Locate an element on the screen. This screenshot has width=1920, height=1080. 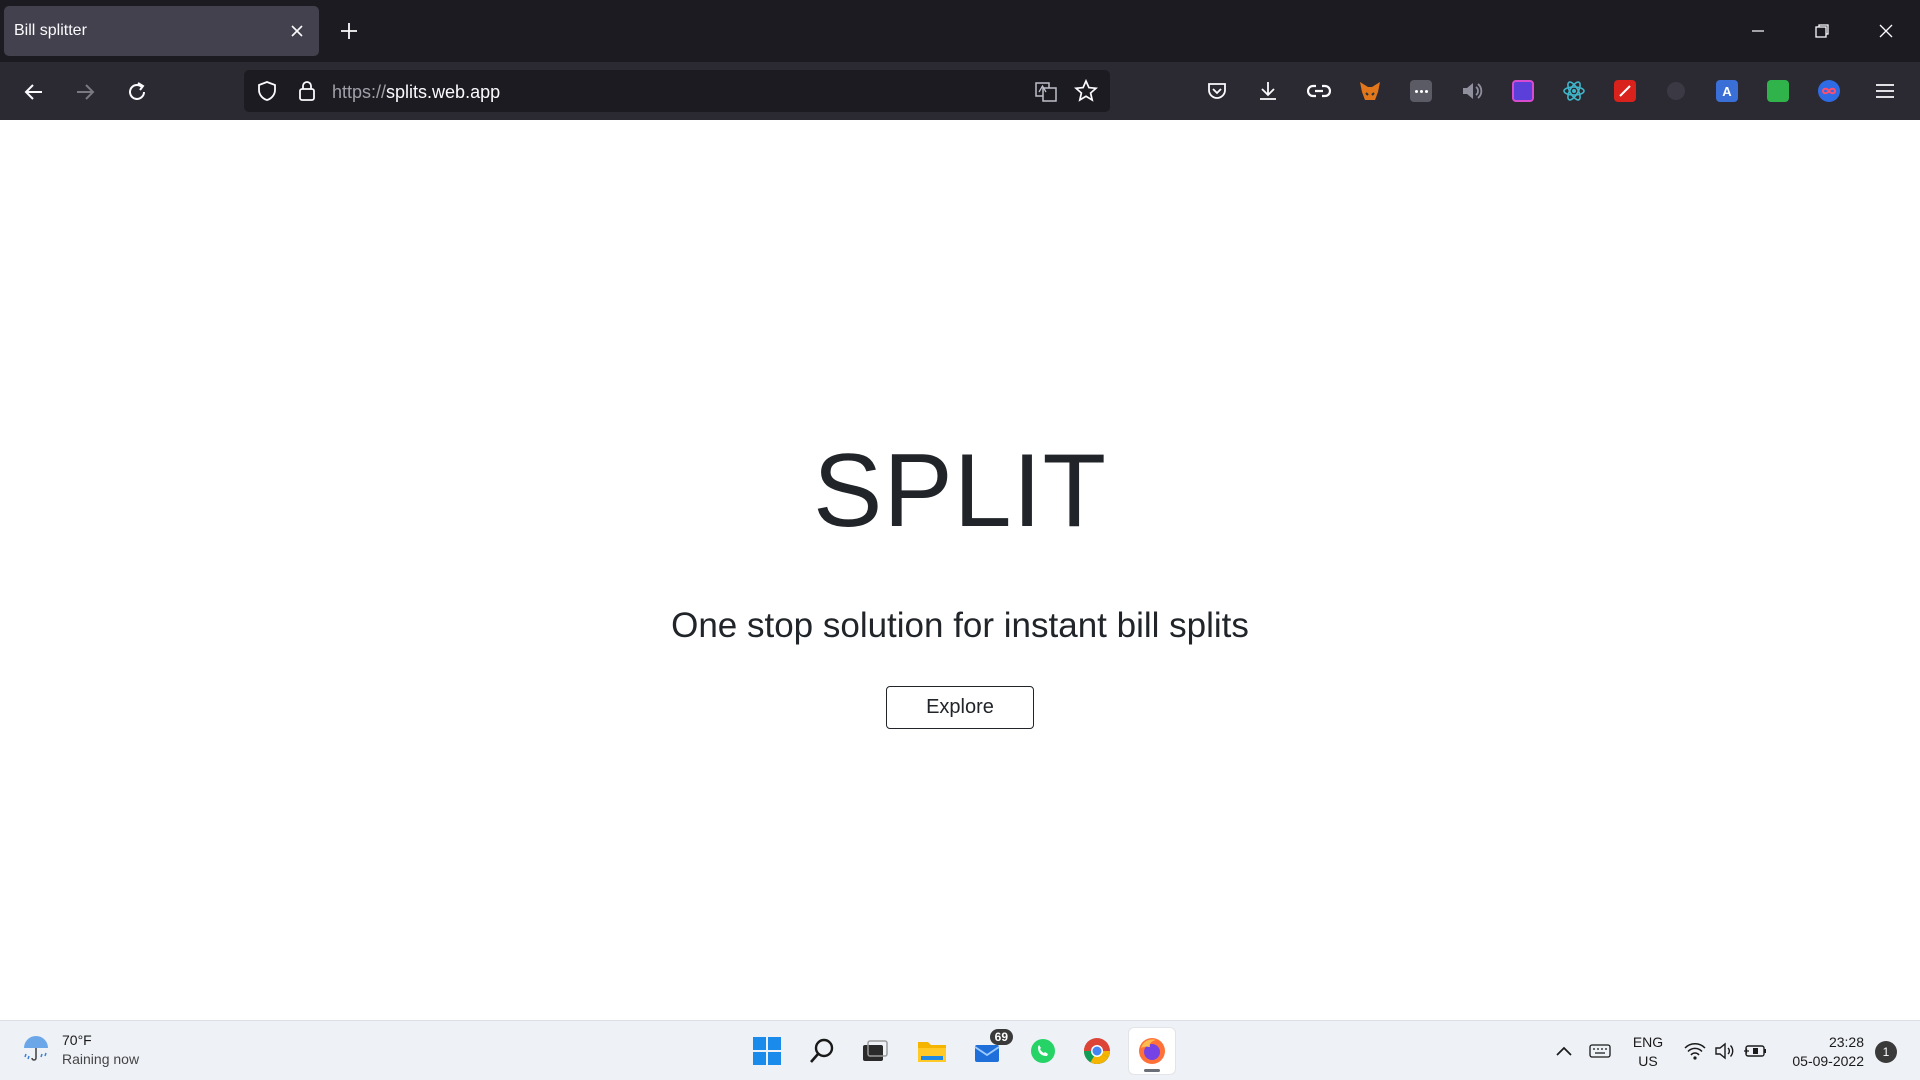
translate-icon is located at coordinates (1046, 94).